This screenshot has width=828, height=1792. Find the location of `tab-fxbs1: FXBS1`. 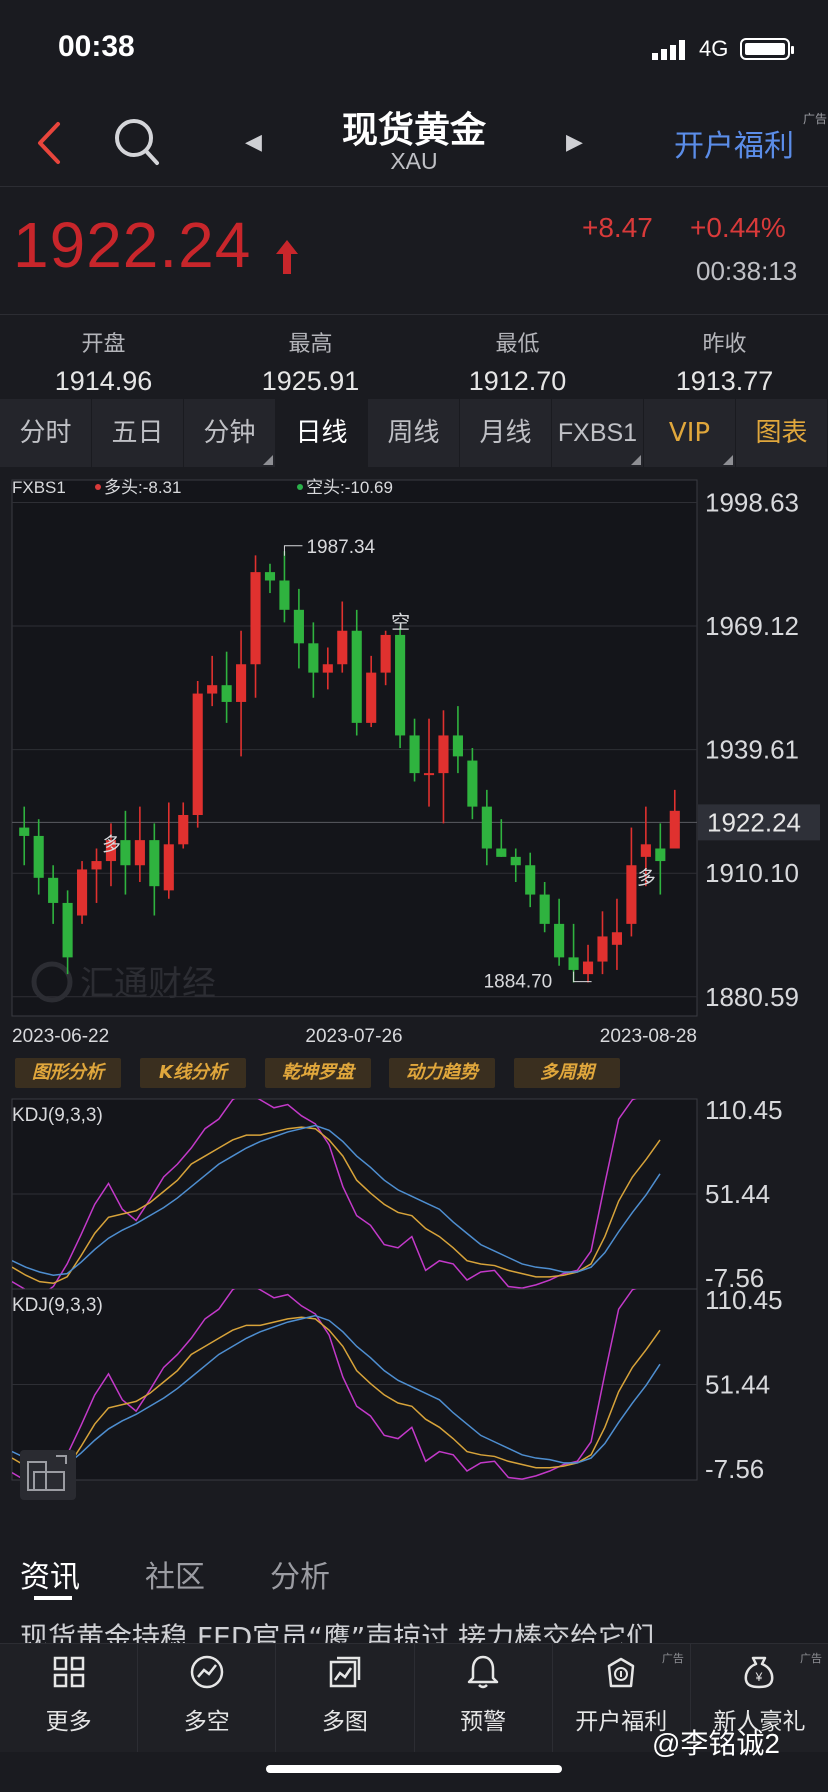

tab-fxbs1: FXBS1 is located at coordinates (598, 433).